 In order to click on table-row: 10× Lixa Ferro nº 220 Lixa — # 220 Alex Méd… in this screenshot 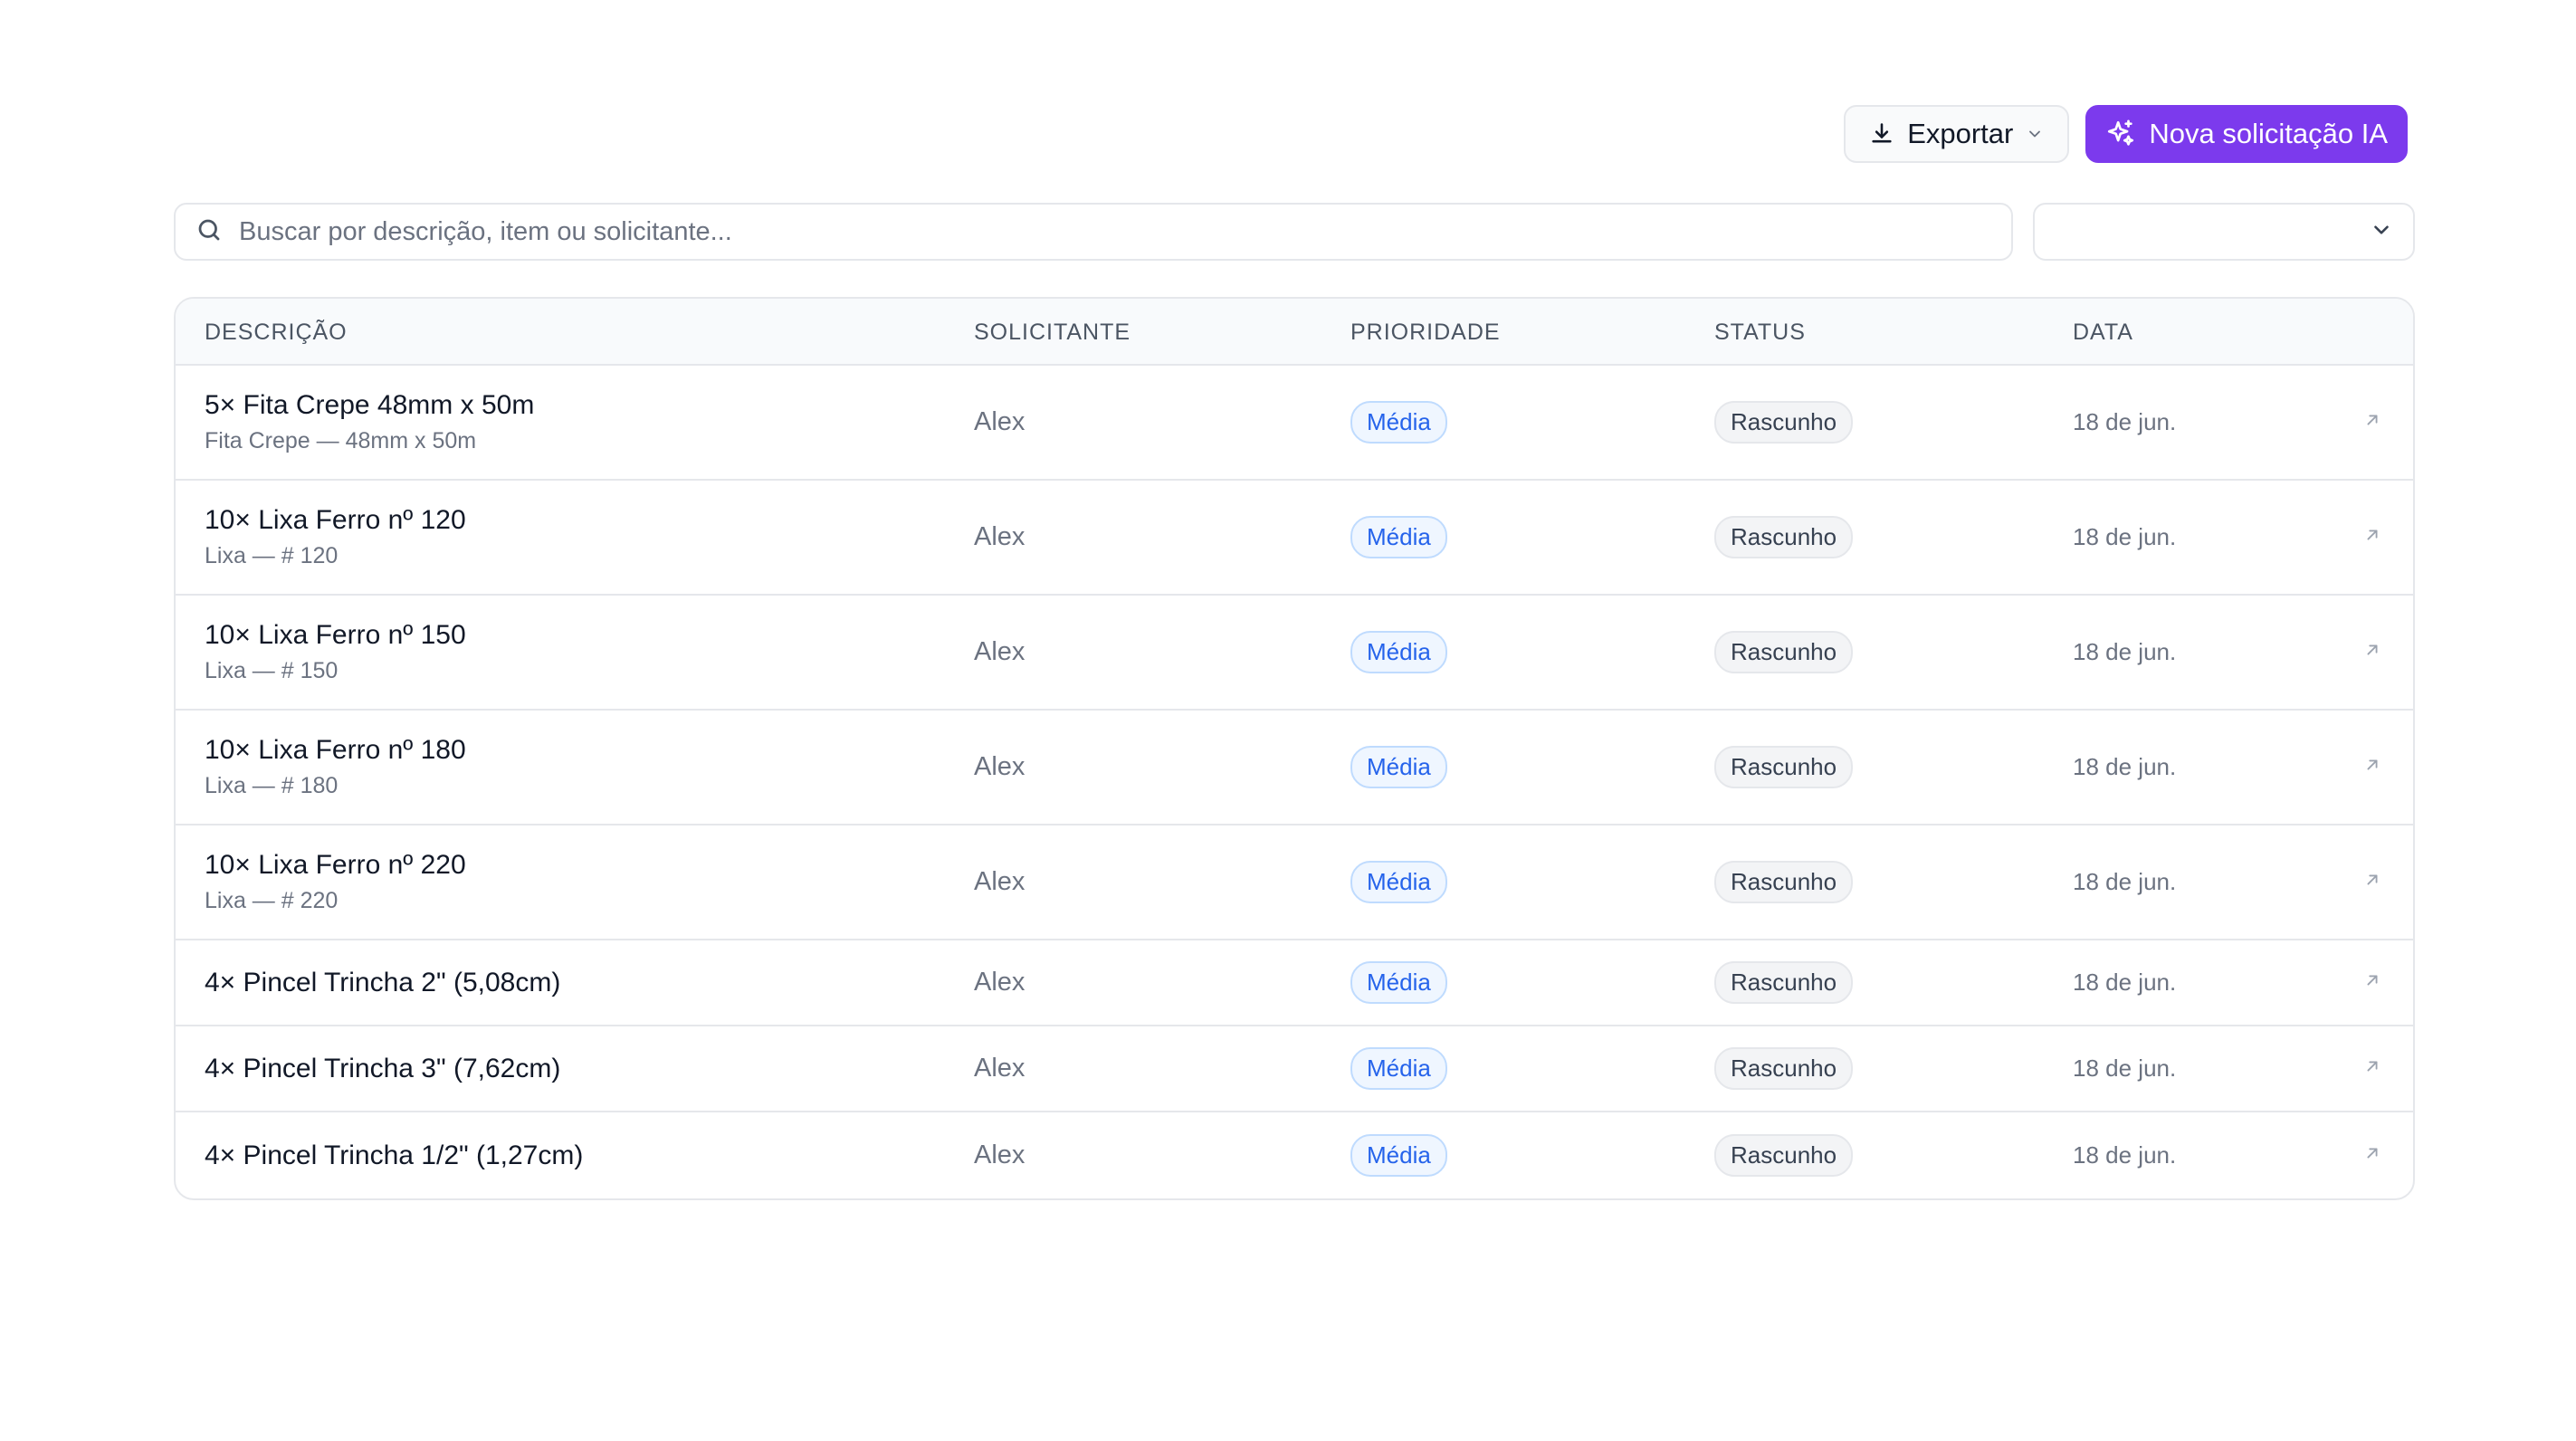, I will do `click(1294, 882)`.